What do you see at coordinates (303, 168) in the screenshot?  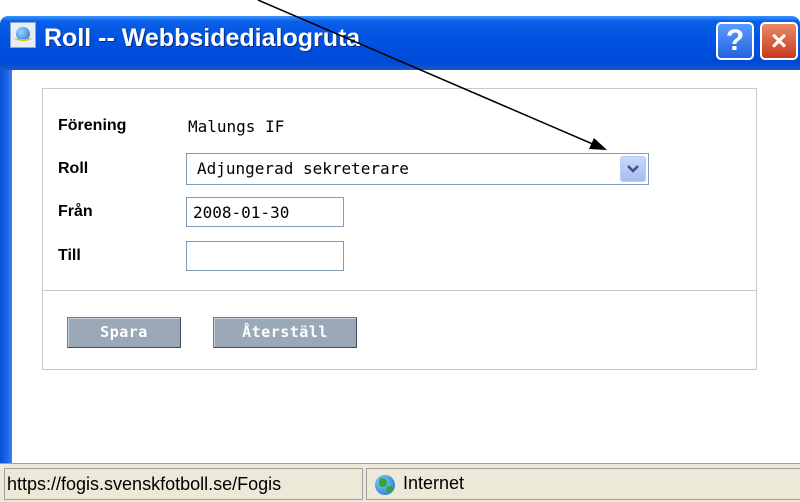 I see `roll-select-value: Adjungerad sekreterare` at bounding box center [303, 168].